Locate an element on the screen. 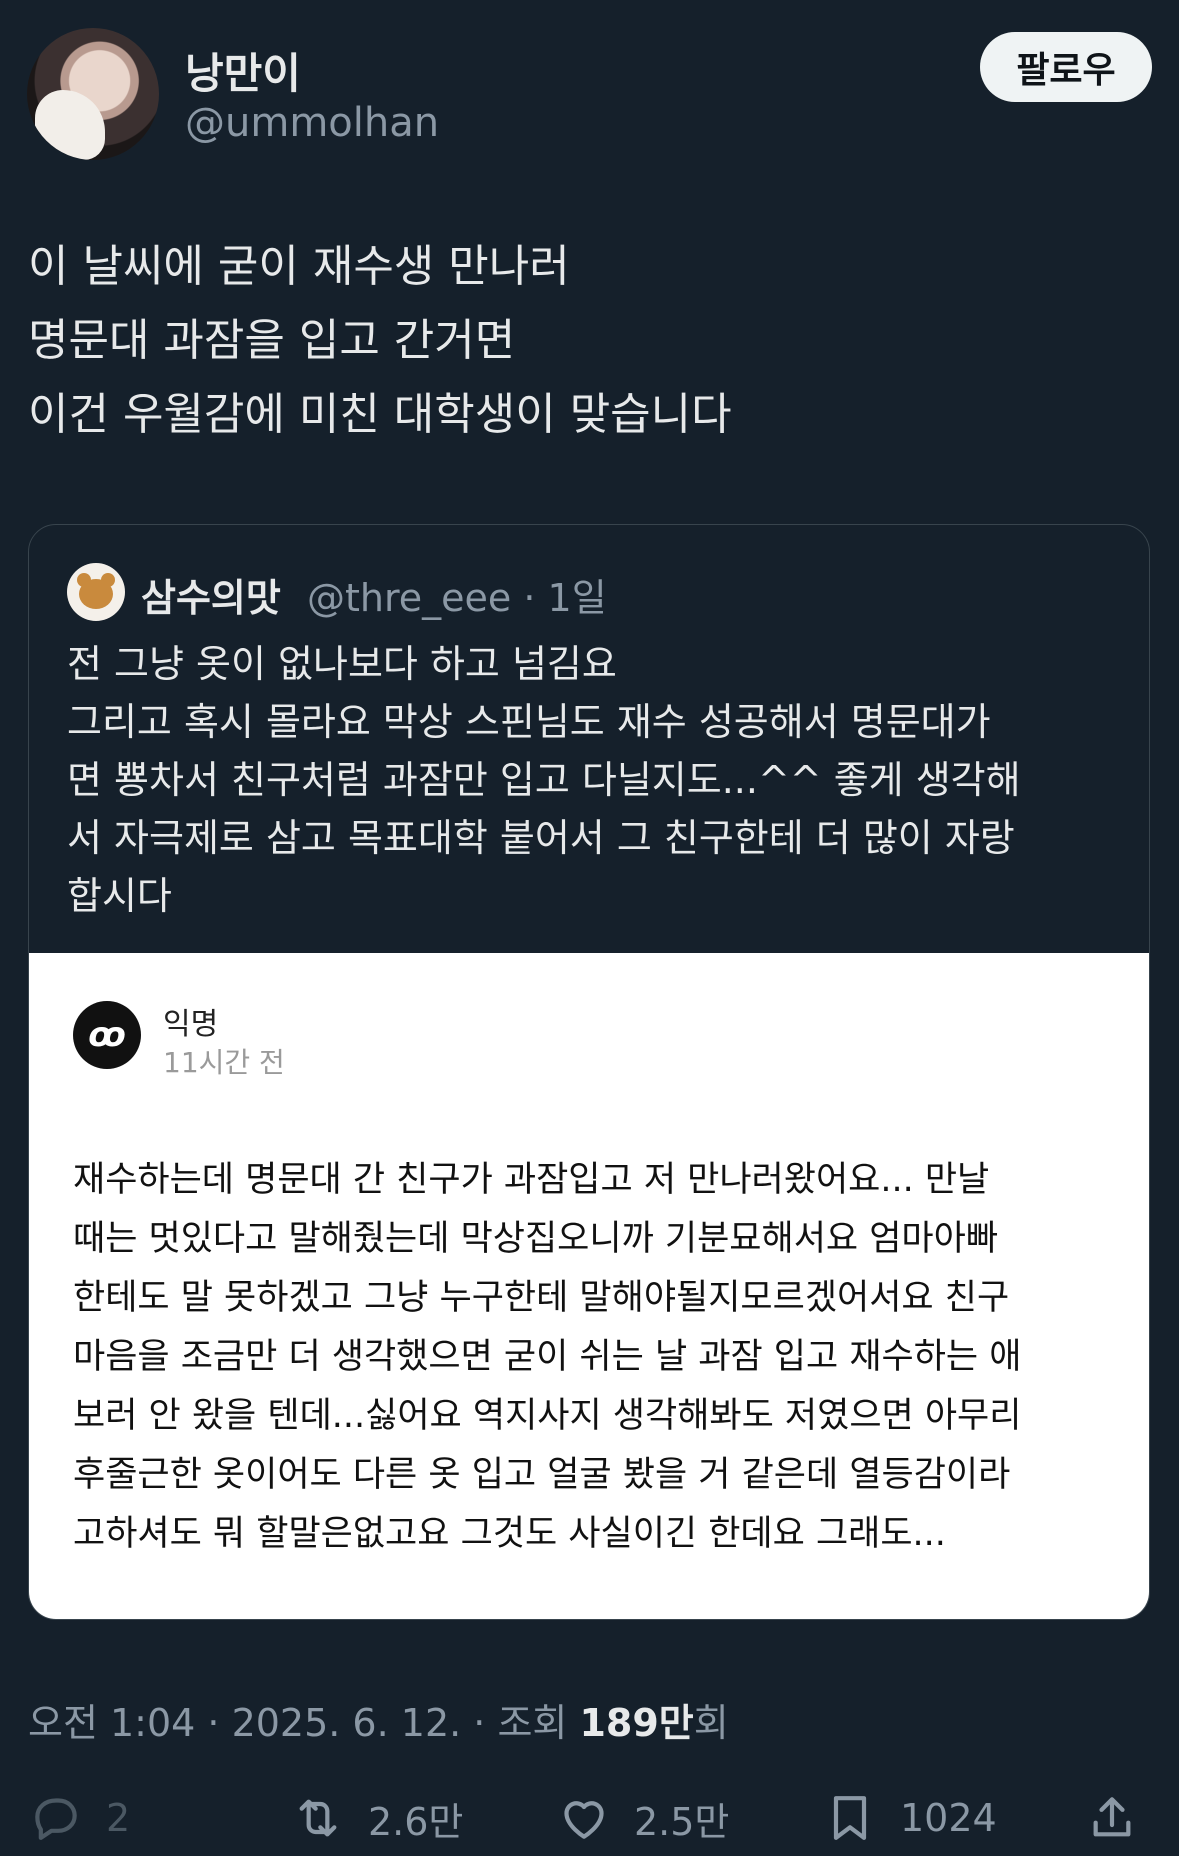  share-icon is located at coordinates (1112, 1817).